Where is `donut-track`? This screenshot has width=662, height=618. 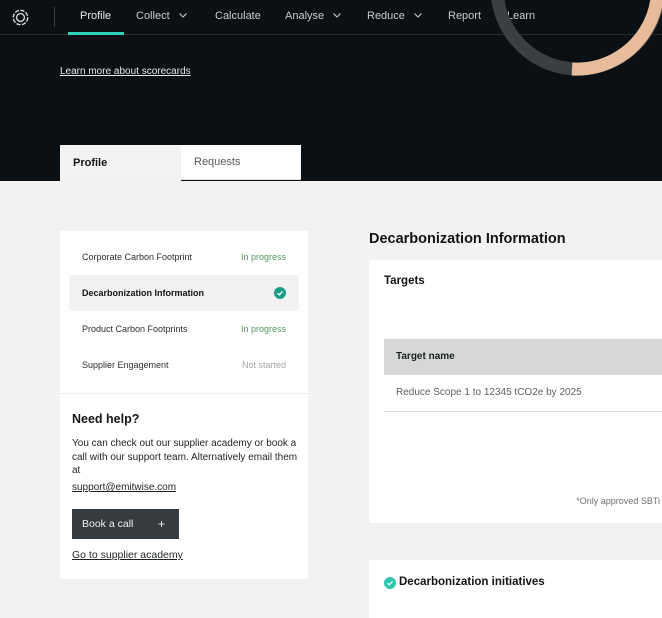 donut-track is located at coordinates (576, 38).